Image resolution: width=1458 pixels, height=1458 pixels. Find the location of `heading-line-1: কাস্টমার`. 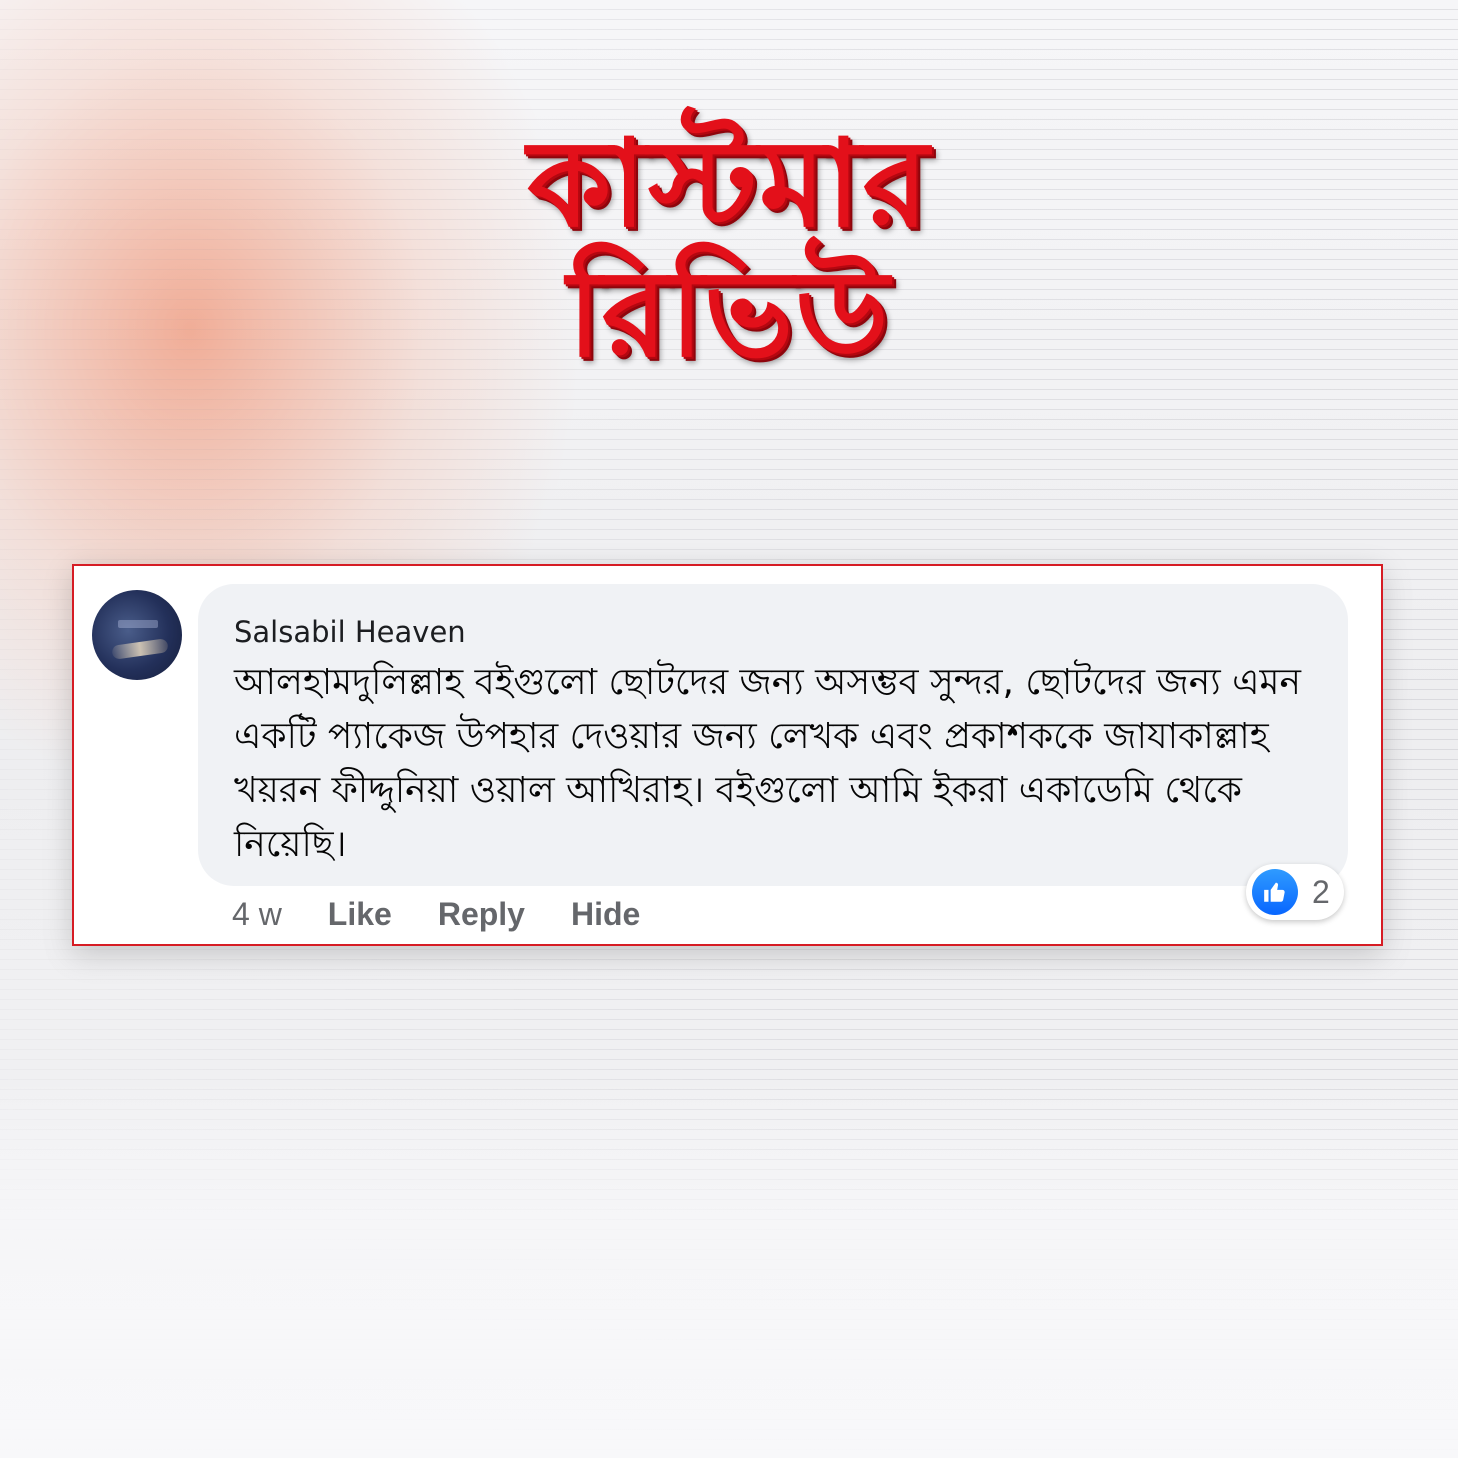

heading-line-1: কাস্টমার is located at coordinates (729, 184).